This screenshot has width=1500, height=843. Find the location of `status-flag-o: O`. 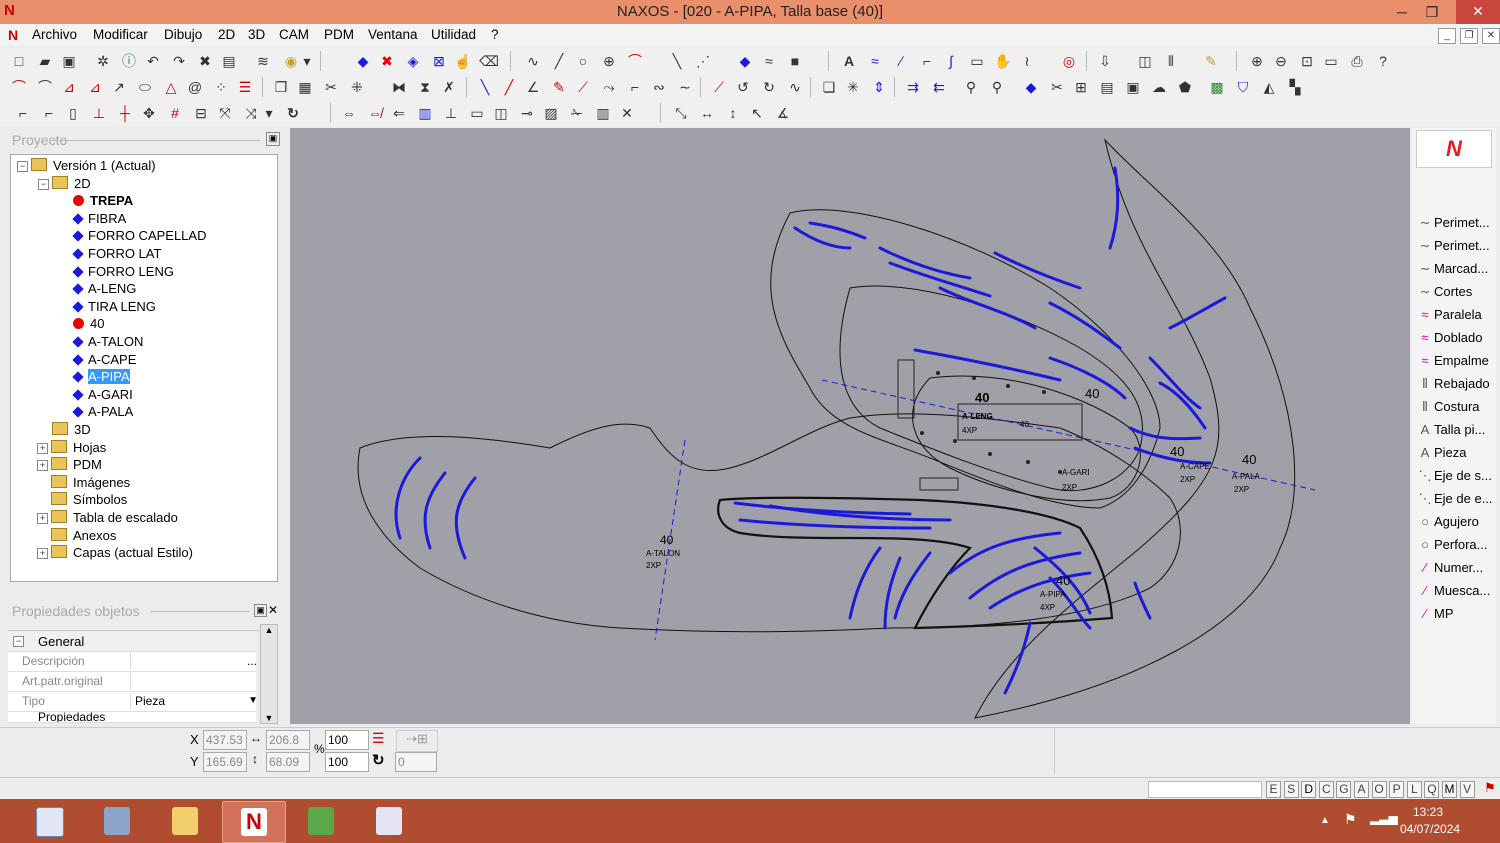

status-flag-o: O is located at coordinates (1379, 789).